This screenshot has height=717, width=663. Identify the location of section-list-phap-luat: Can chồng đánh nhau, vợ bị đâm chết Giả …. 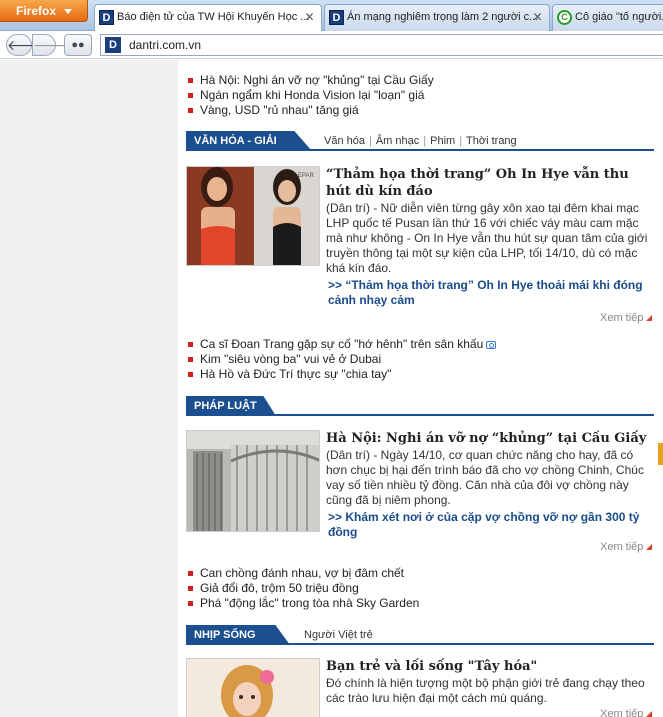
(420, 588).